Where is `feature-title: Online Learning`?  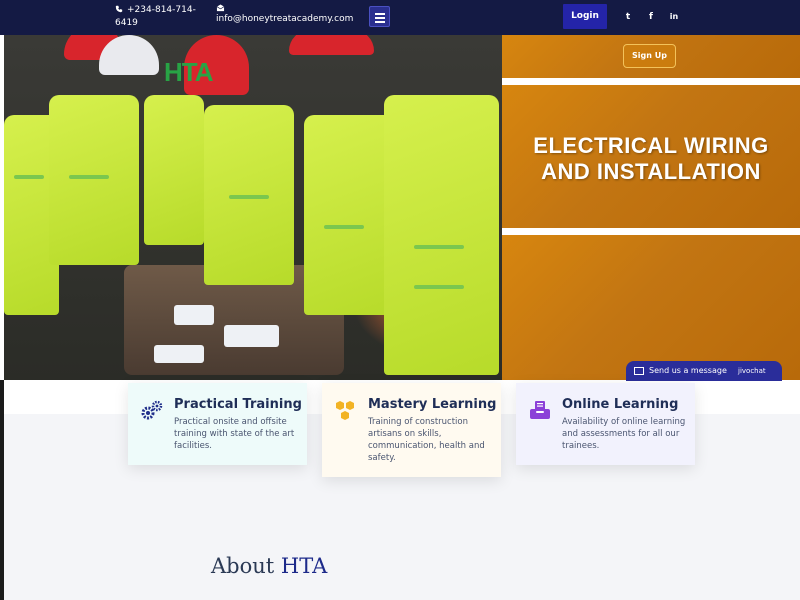 feature-title: Online Learning is located at coordinates (620, 404).